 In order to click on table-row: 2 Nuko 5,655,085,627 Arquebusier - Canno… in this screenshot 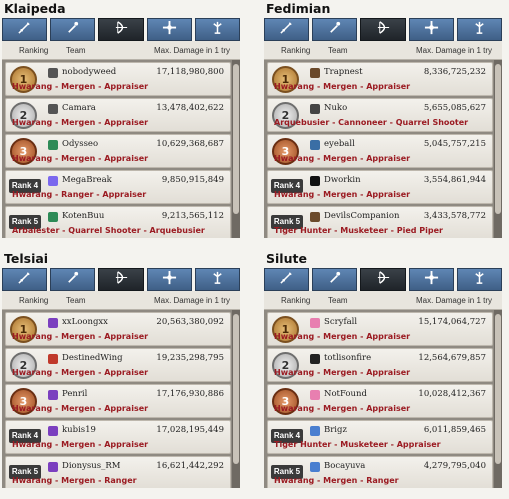, I will do `click(380, 115)`.